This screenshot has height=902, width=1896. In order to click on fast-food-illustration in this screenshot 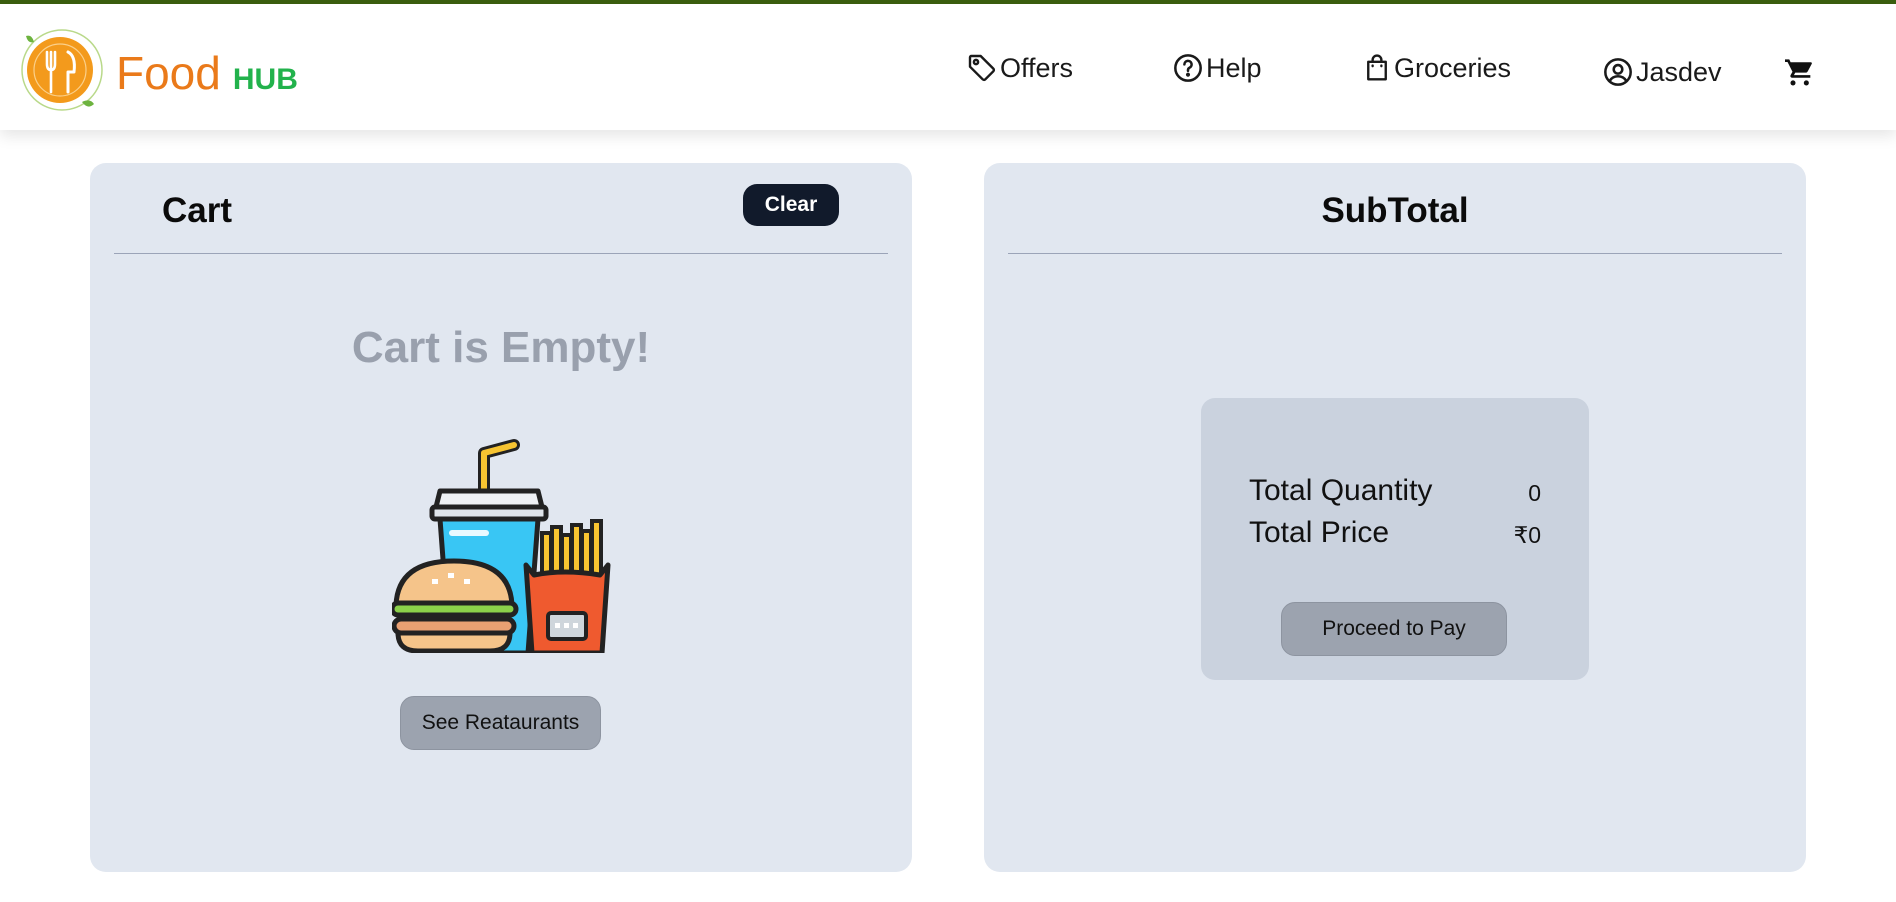, I will do `click(501, 546)`.